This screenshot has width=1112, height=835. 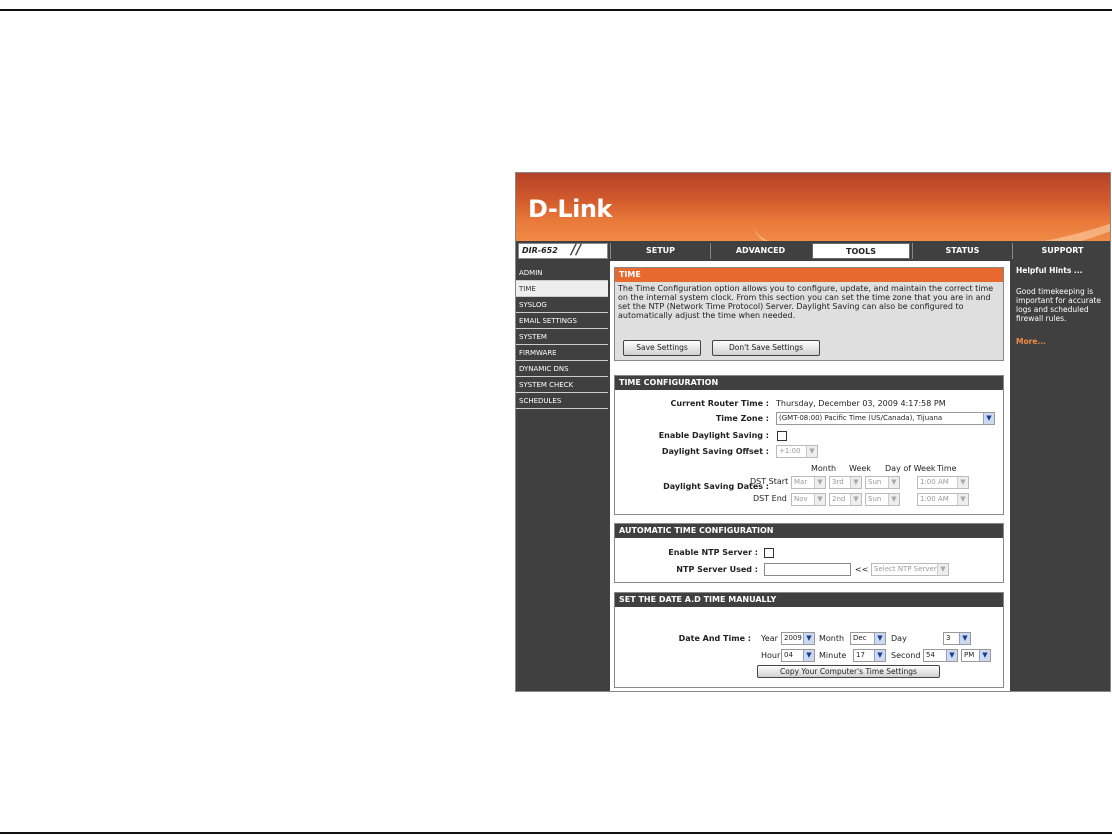 What do you see at coordinates (875, 482) in the screenshot?
I see `dst-start-dow: Sun` at bounding box center [875, 482].